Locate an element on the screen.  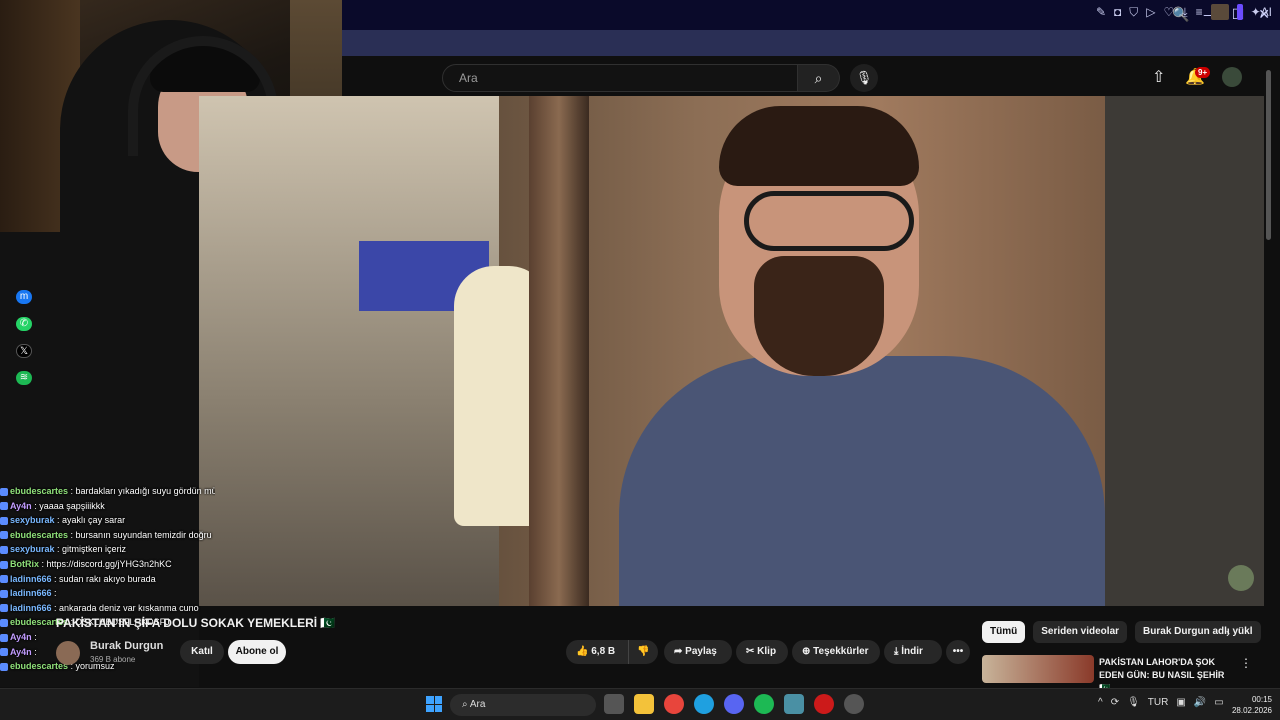
whatsapp-icon: ✆ is located at coordinates (24, 324).